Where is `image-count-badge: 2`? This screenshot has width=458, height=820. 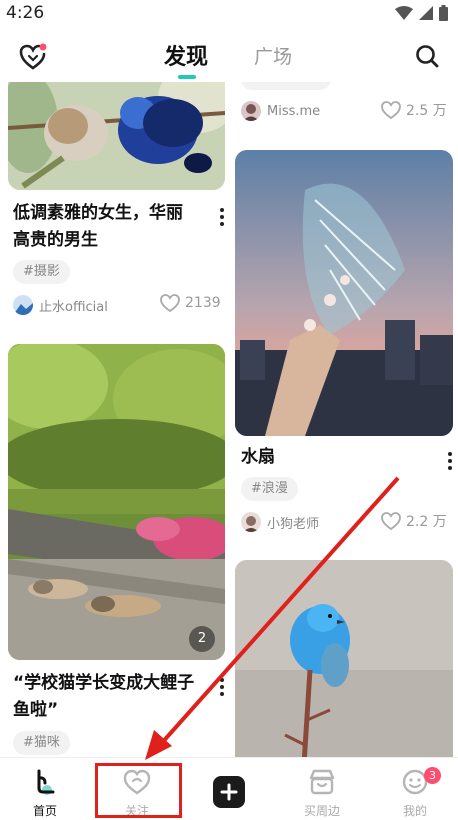
image-count-badge: 2 is located at coordinates (202, 639).